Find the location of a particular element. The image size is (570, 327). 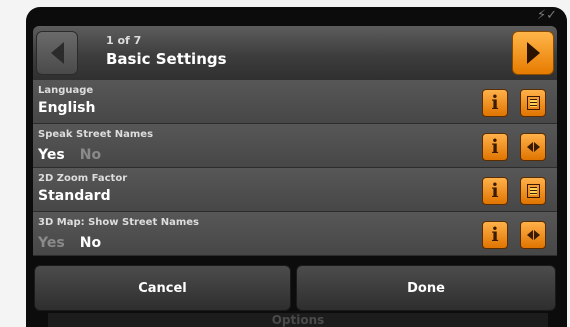

setting-row-language: Language English i is located at coordinates (295, 102).